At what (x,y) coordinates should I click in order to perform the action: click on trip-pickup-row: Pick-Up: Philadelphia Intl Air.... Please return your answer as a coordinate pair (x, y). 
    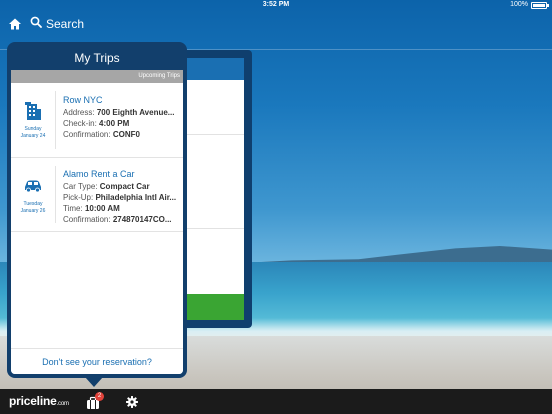
    Looking at the image, I should click on (123, 197).